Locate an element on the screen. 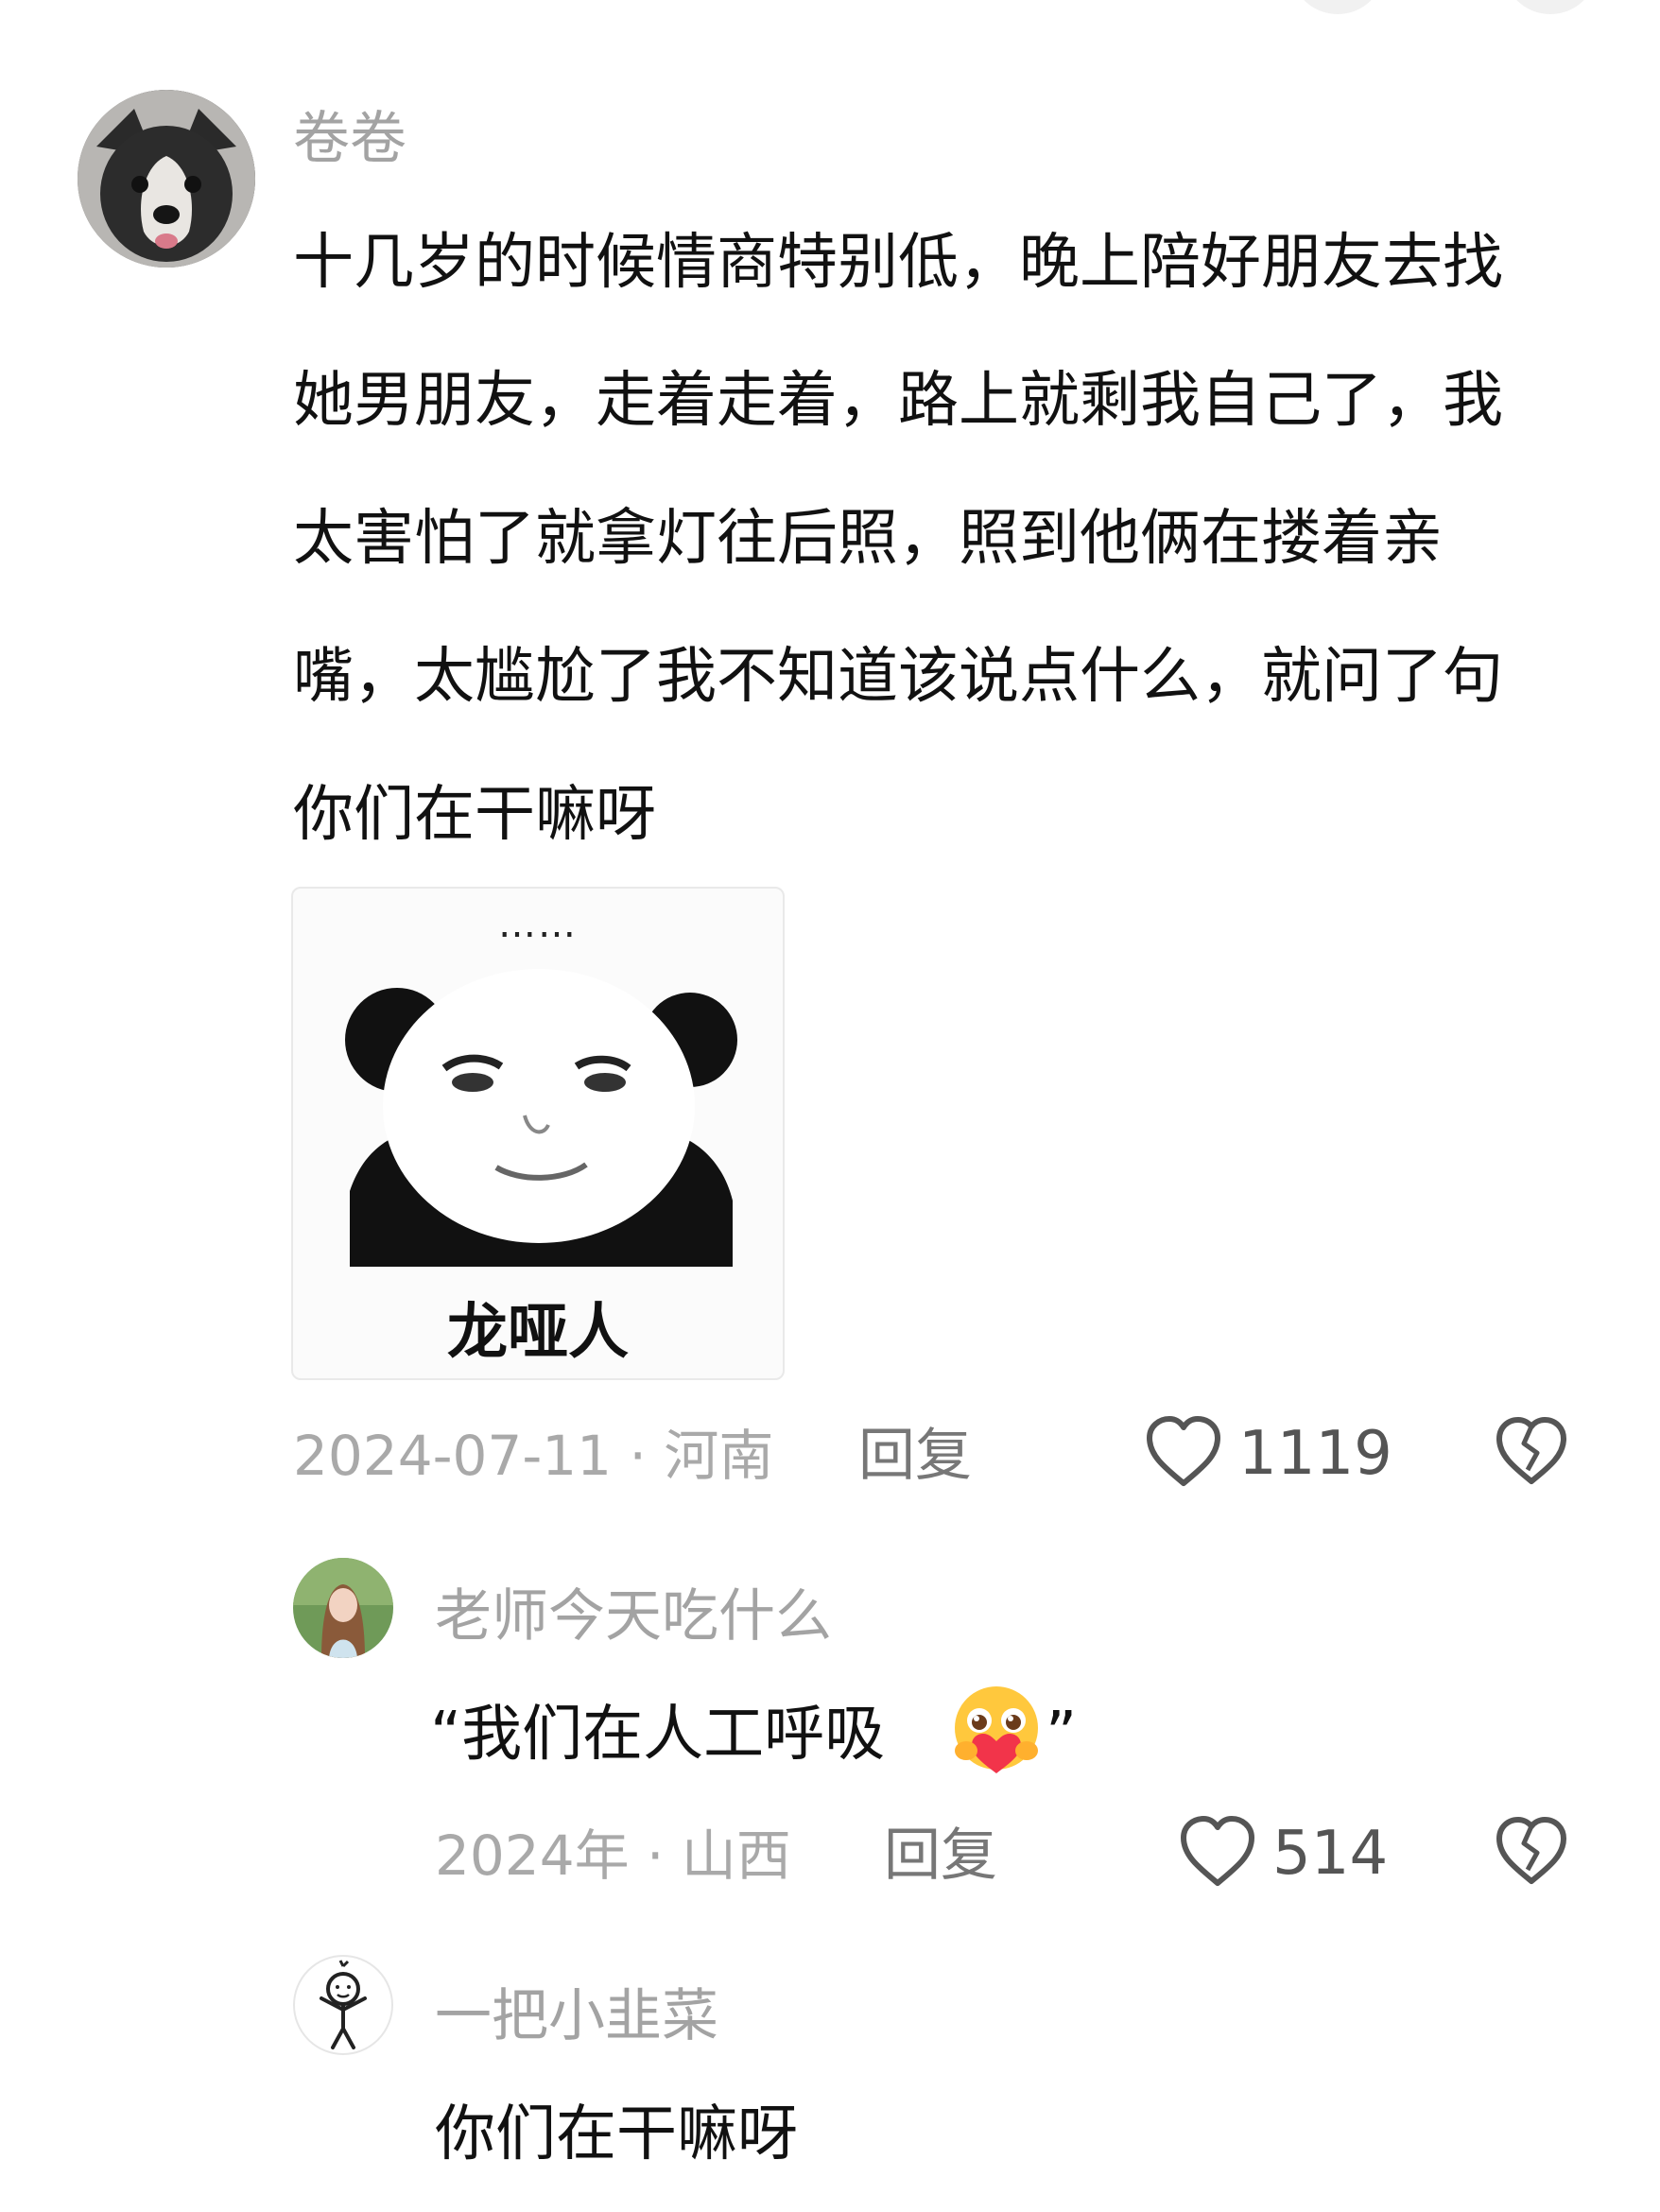 Image resolution: width=1660 pixels, height=2212 pixels. avatar is located at coordinates (166, 179).